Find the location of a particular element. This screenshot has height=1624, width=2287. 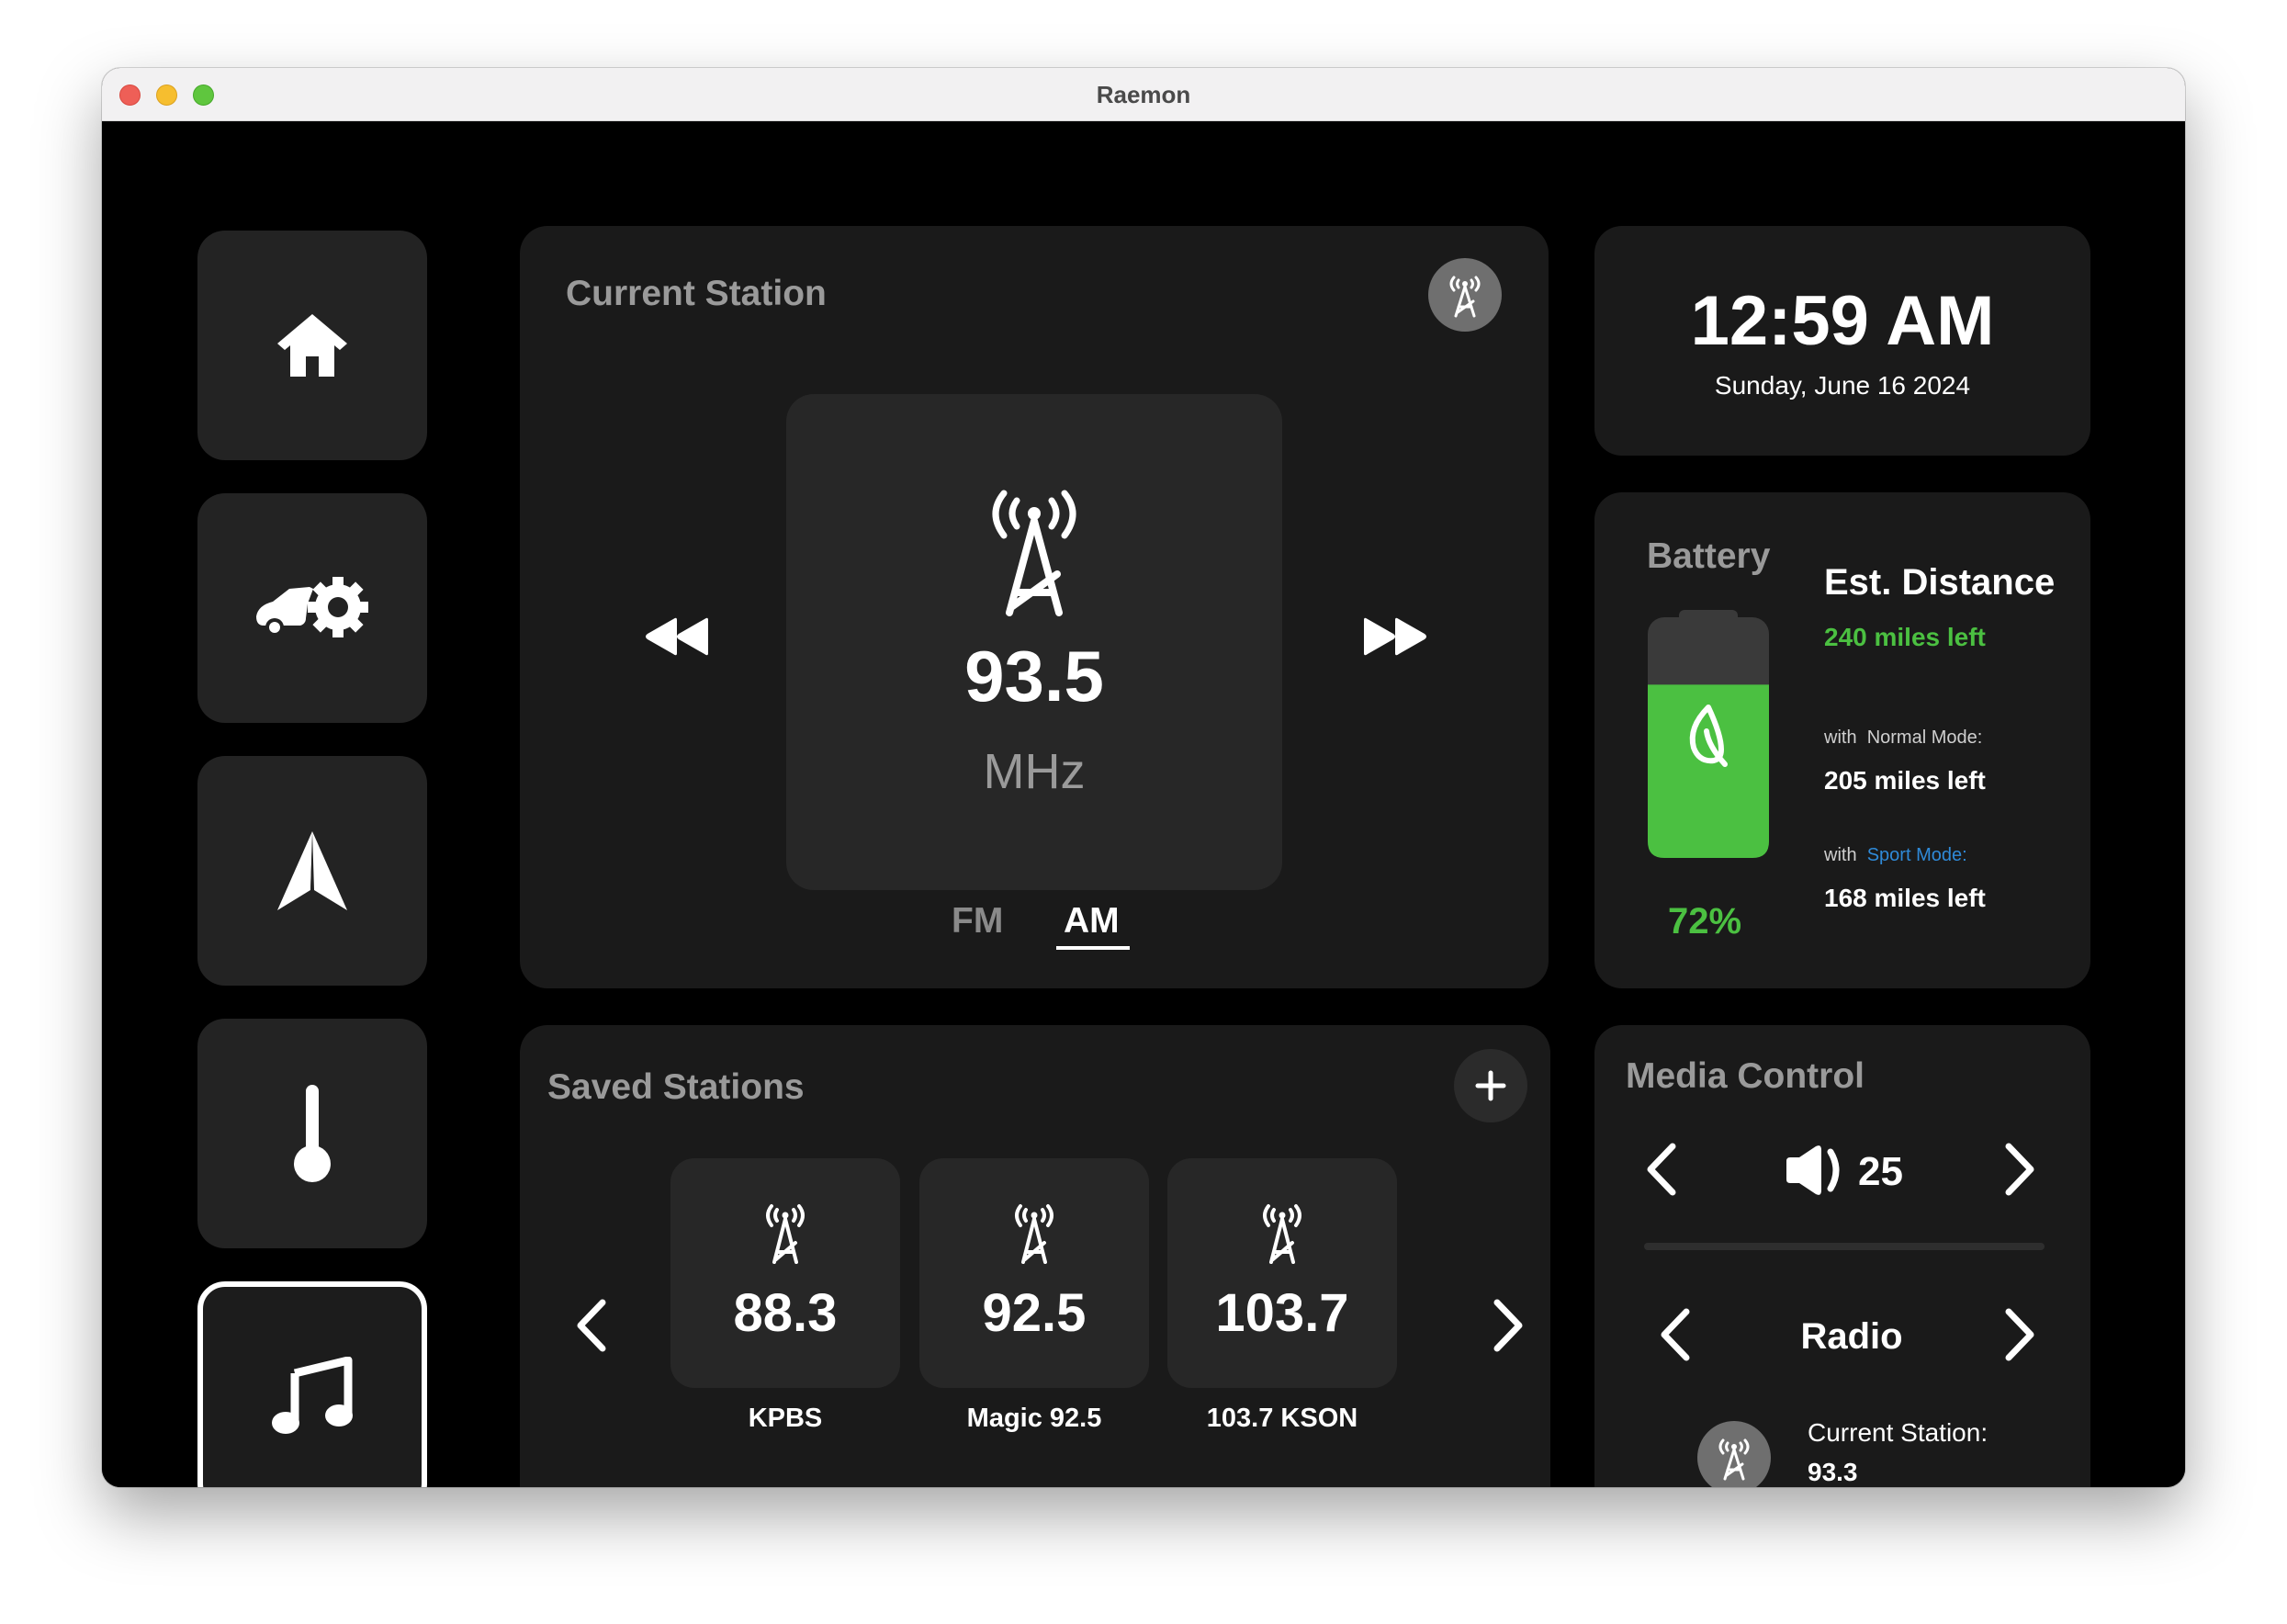

saved-station-name: 103.7 KSON is located at coordinates (1282, 1418).